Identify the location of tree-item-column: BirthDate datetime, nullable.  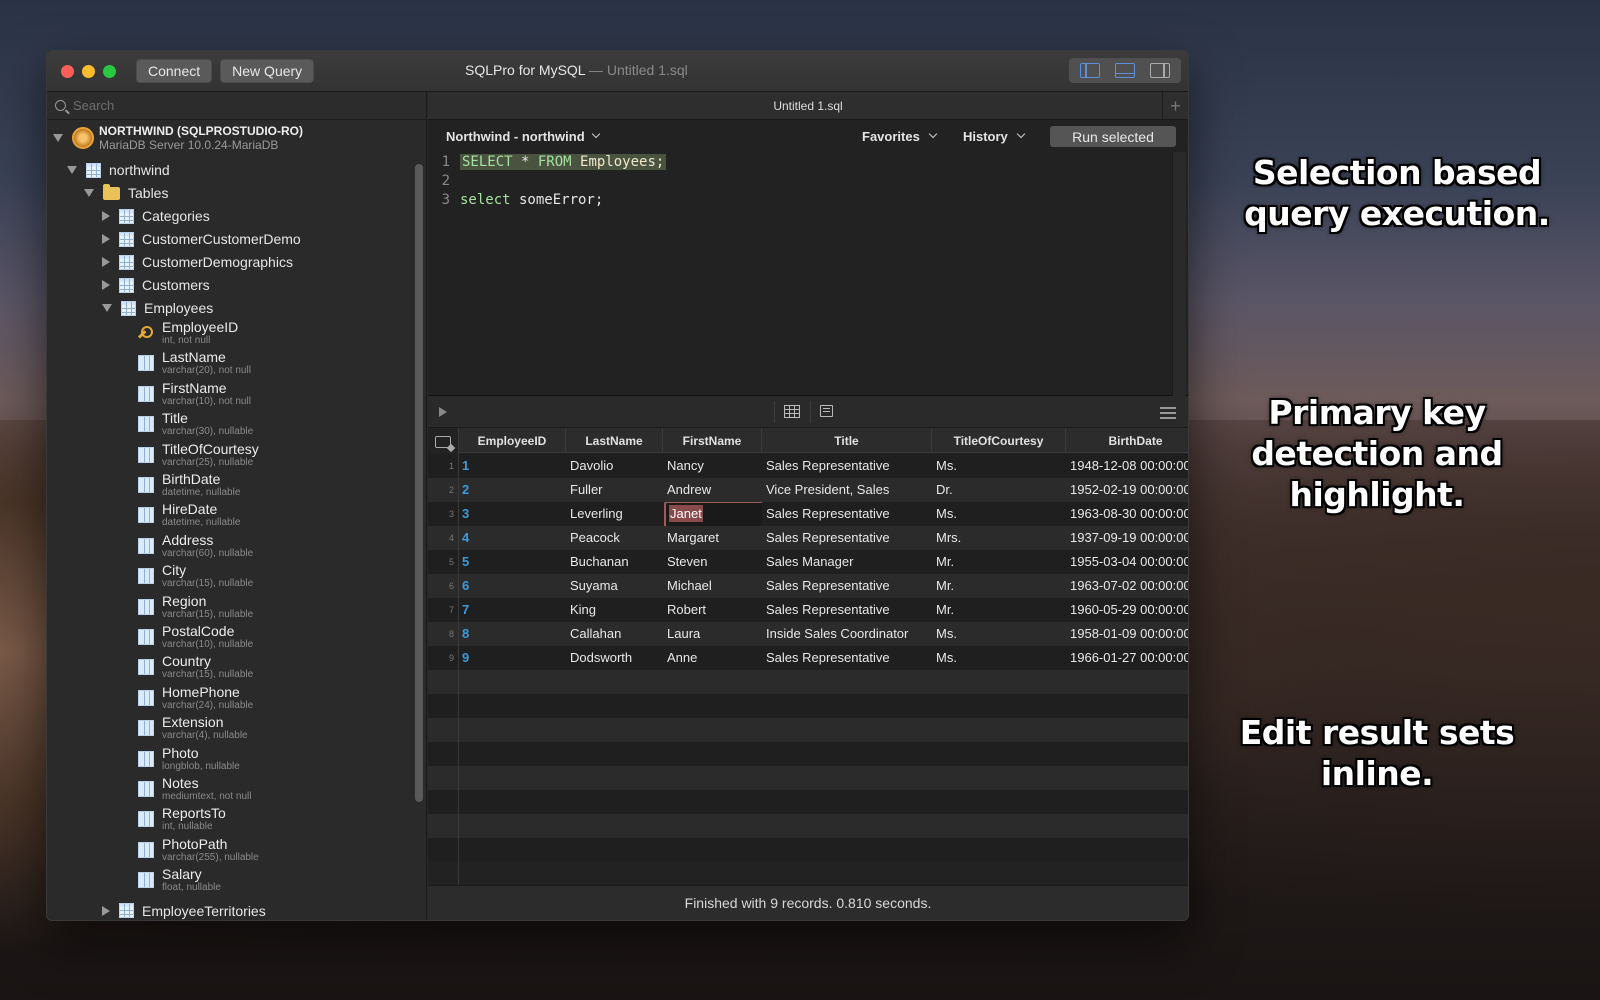
(189, 484).